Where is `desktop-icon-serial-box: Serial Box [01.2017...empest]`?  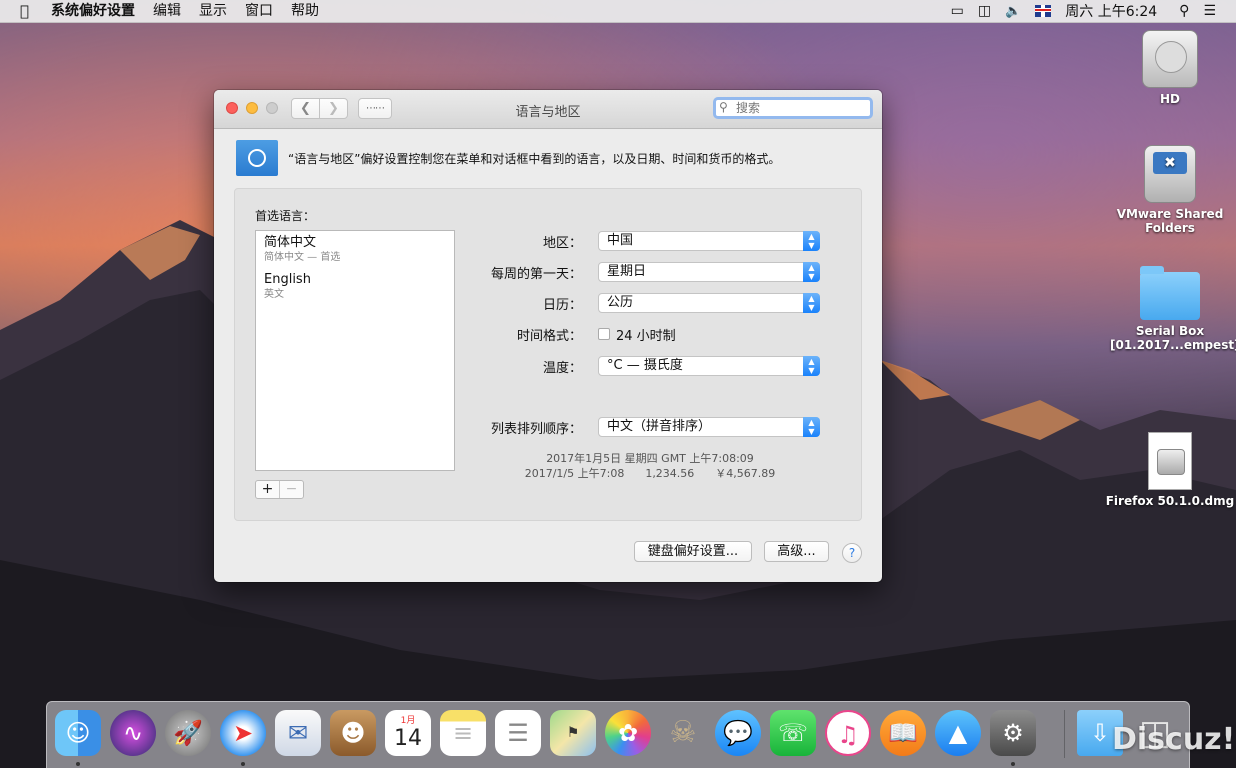
desktop-icon-serial-box: Serial Box [01.2017...empest] is located at coordinates (1173, 309).